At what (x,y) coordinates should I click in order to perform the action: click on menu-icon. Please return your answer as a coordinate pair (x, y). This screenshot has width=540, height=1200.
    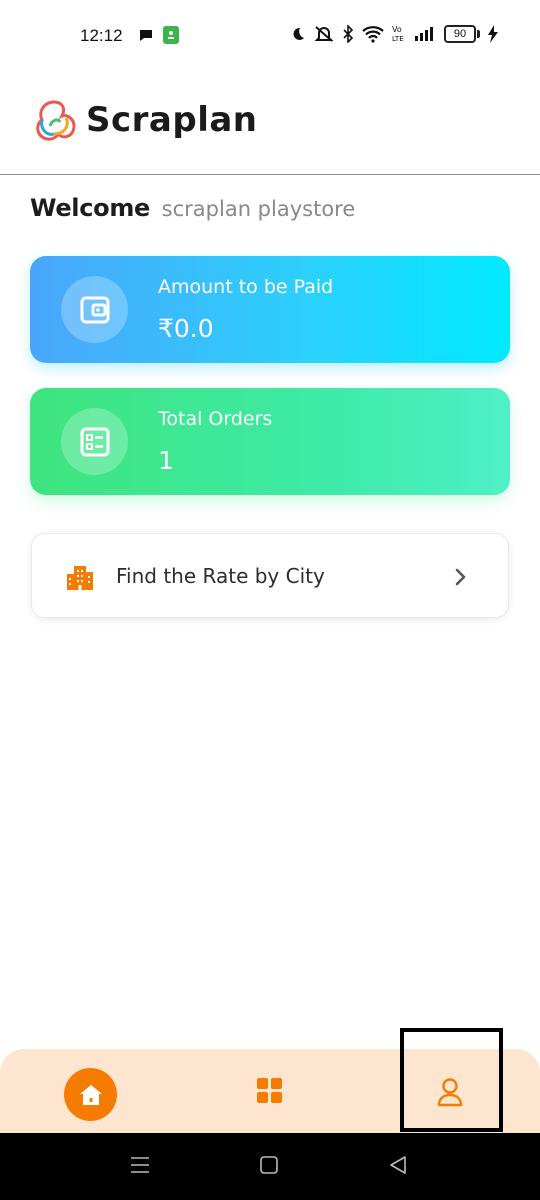
    Looking at the image, I should click on (140, 1165).